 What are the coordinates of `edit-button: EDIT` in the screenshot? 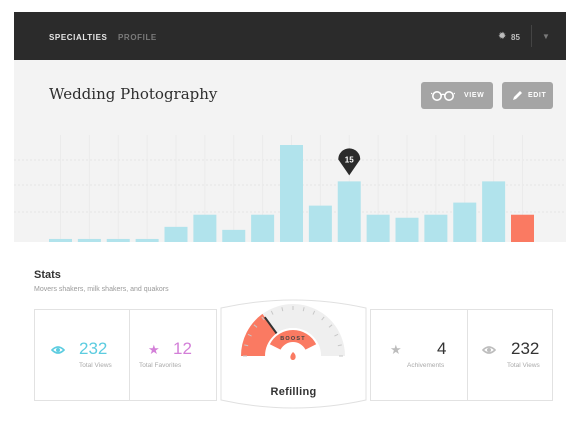 It's located at (527, 95).